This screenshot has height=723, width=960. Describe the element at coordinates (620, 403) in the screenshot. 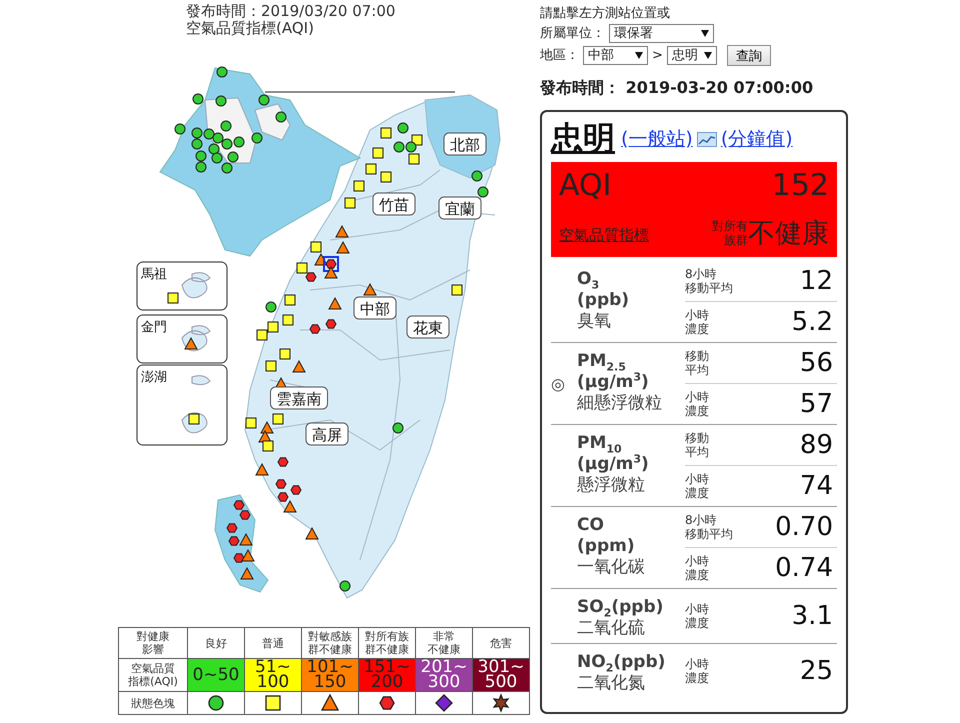

I see `pollutant-name: 細懸浮微粒` at that location.